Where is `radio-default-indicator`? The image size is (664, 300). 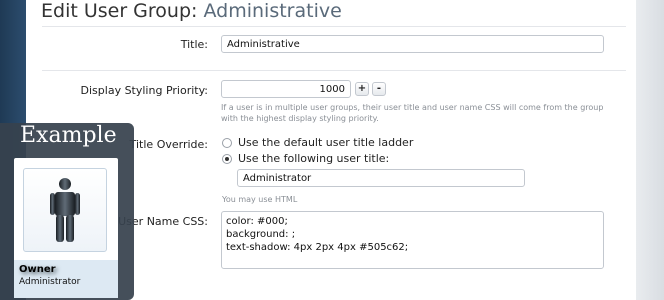 radio-default-indicator is located at coordinates (227, 142).